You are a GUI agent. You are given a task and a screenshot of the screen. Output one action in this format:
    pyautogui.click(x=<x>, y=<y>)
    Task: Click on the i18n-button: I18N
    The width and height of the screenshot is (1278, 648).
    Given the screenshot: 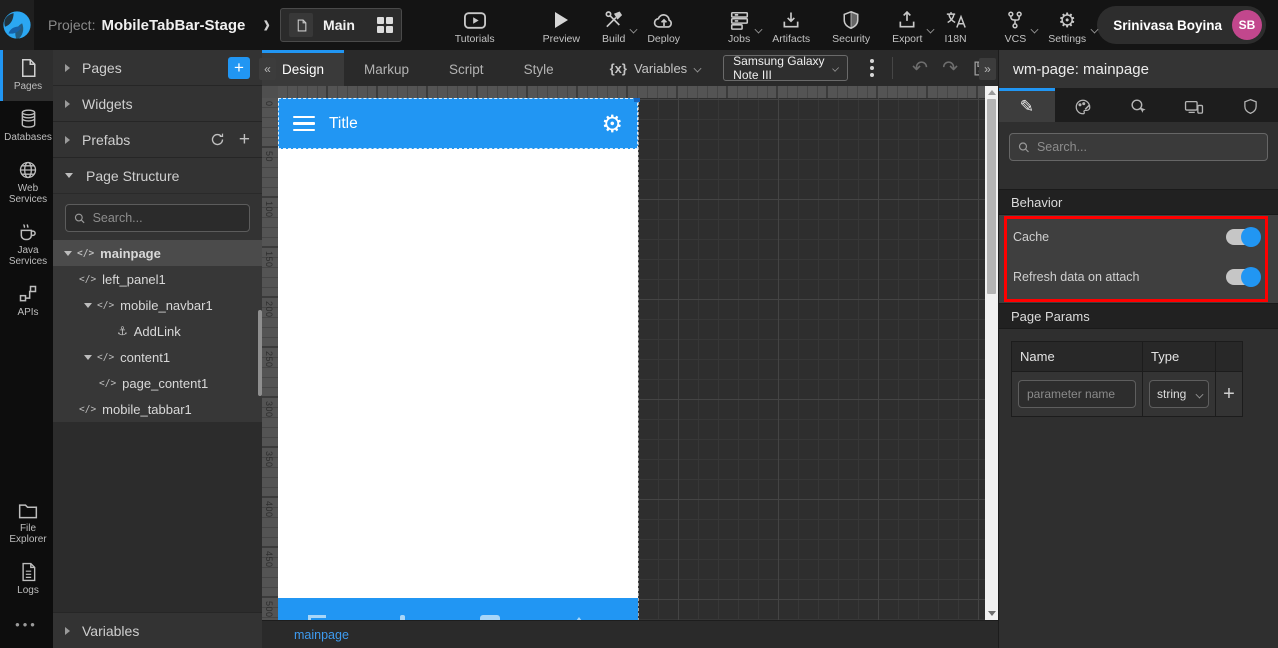 What is the action you would take?
    pyautogui.click(x=955, y=25)
    